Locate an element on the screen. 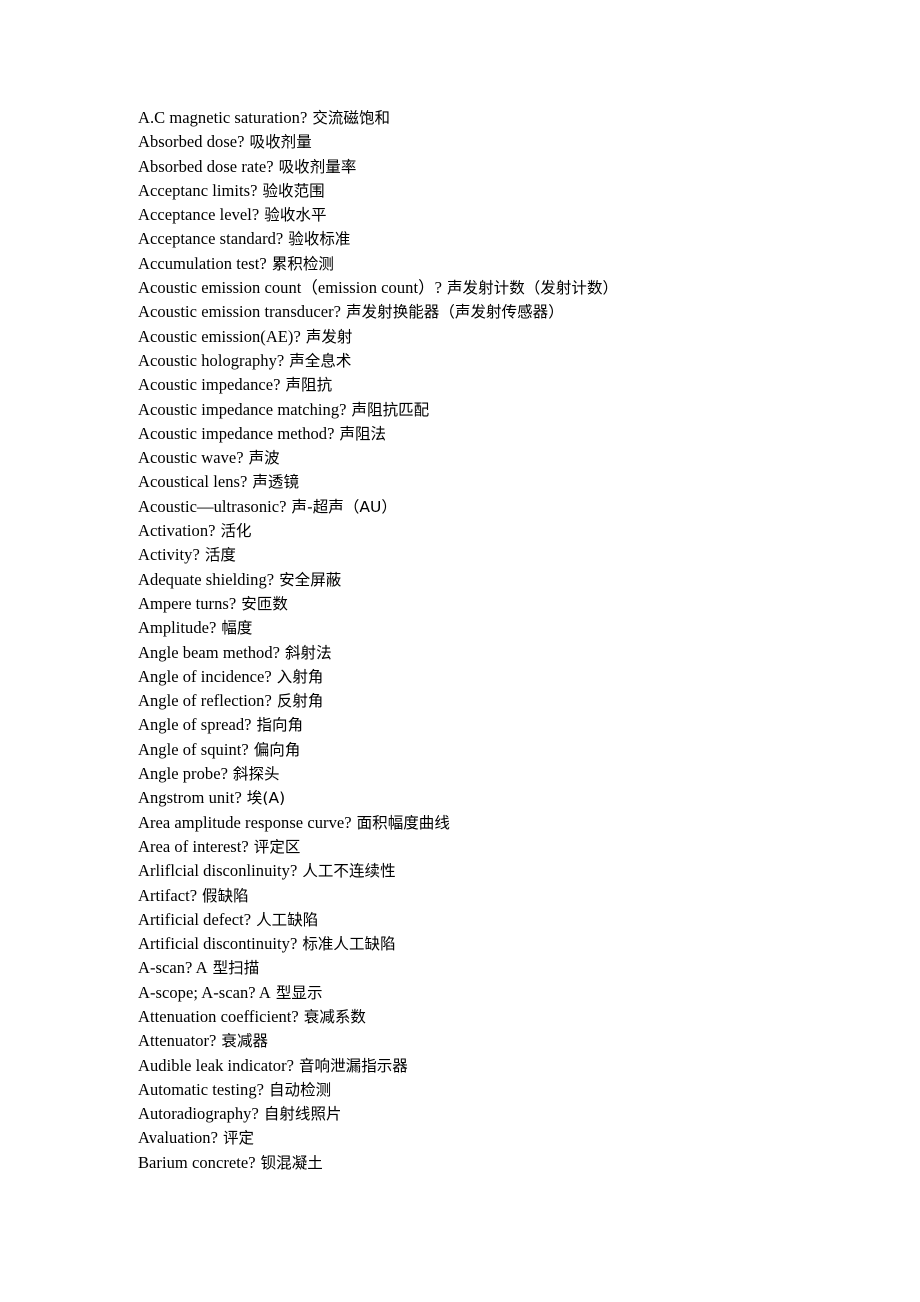 The width and height of the screenshot is (920, 1302). glossary-translation: 声阻抗 is located at coordinates (306, 385).